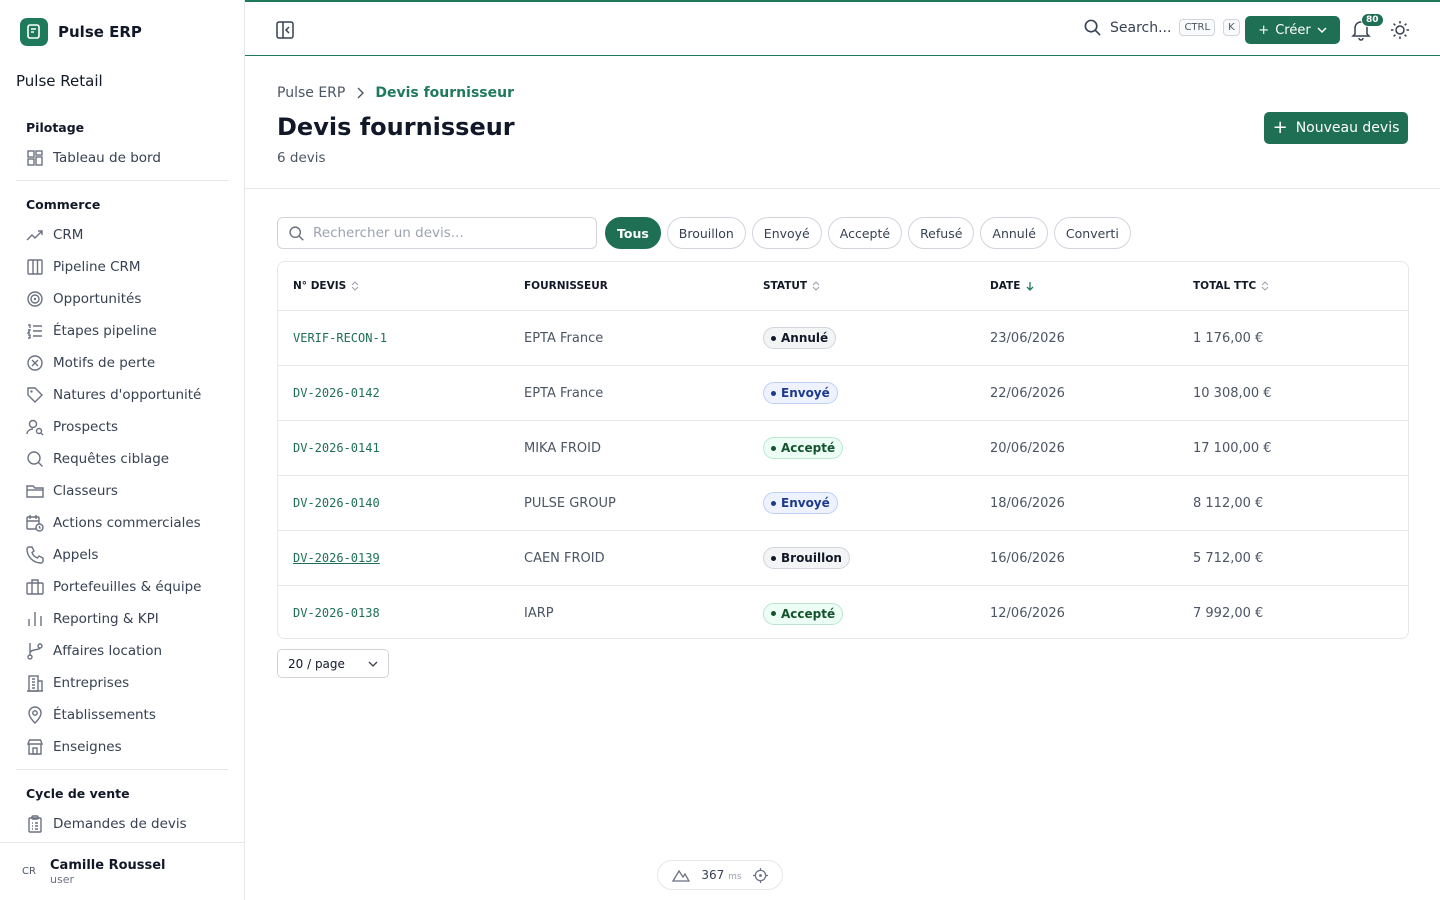 This screenshot has height=900, width=1440. I want to click on sidebar-item: Tableau de bord, so click(122, 158).